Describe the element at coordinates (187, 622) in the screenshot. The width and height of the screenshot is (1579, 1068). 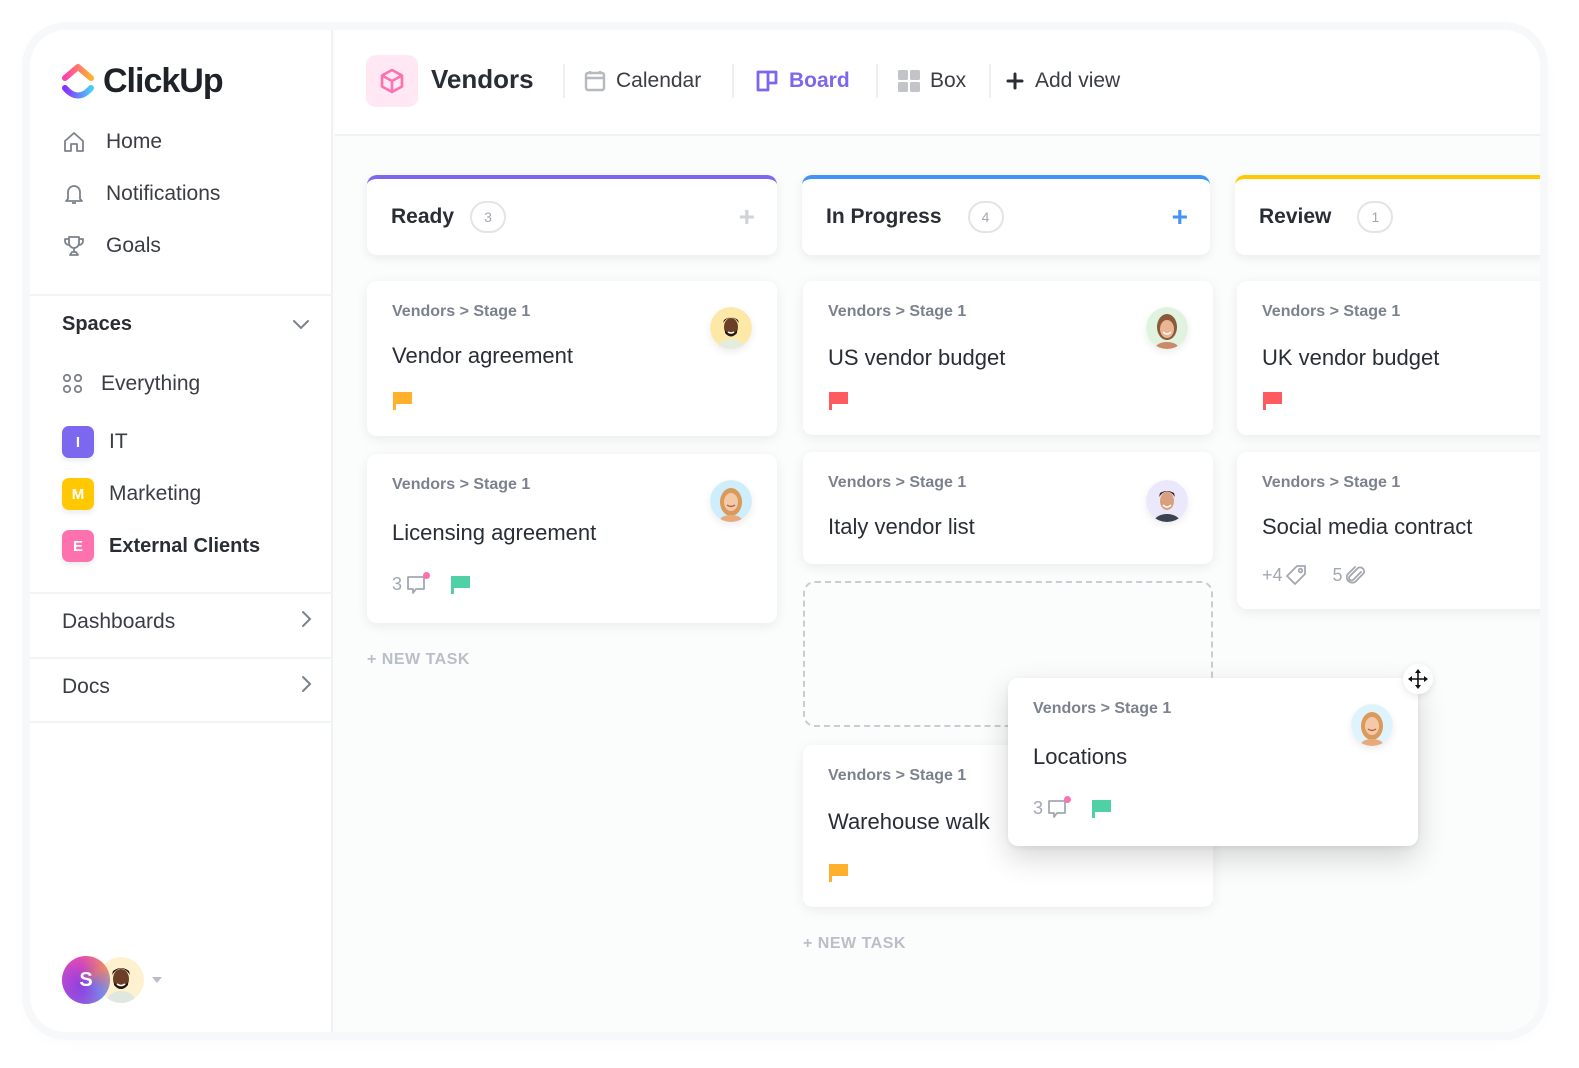
I see `sidebar-item-dashboards: Dashboards` at that location.